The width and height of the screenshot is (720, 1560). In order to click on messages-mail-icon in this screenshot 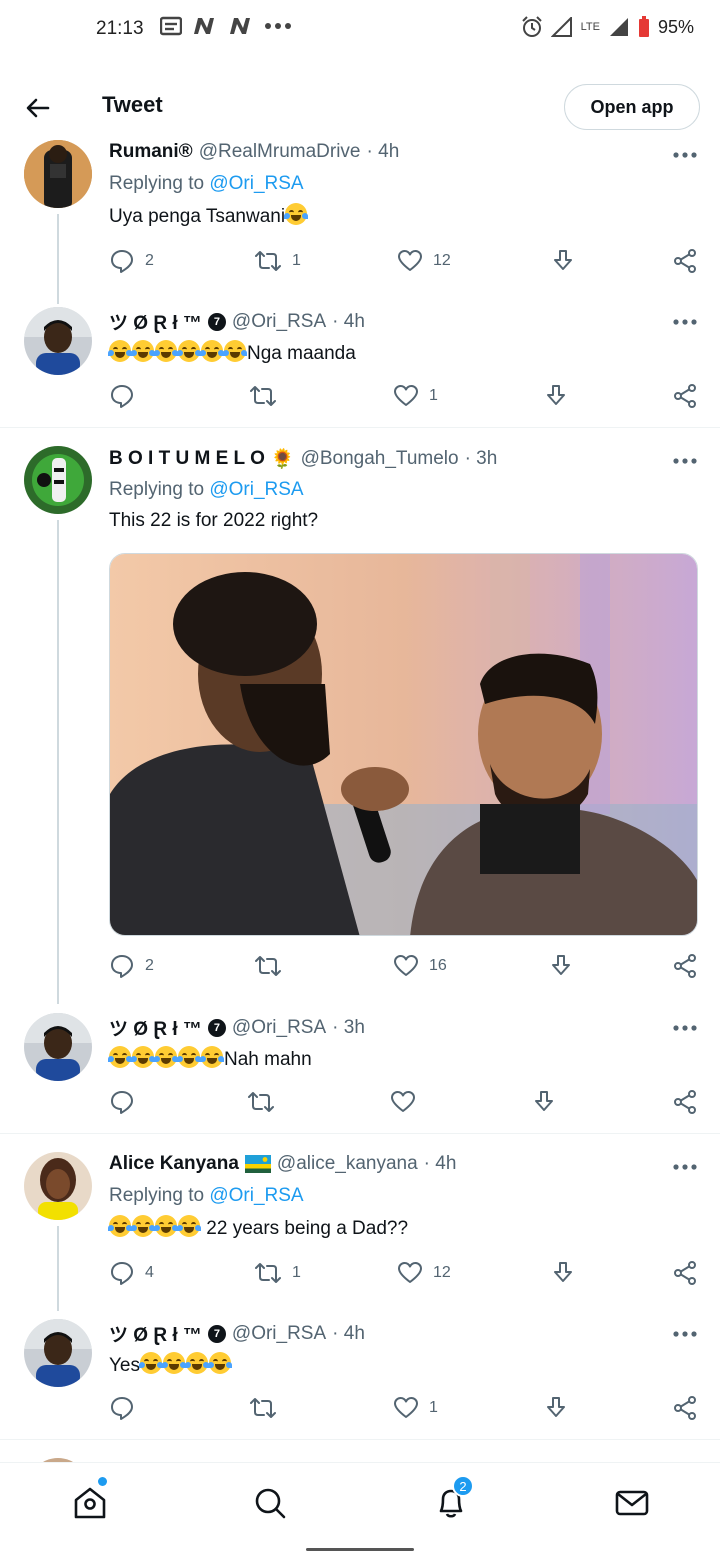, I will do `click(632, 1503)`.